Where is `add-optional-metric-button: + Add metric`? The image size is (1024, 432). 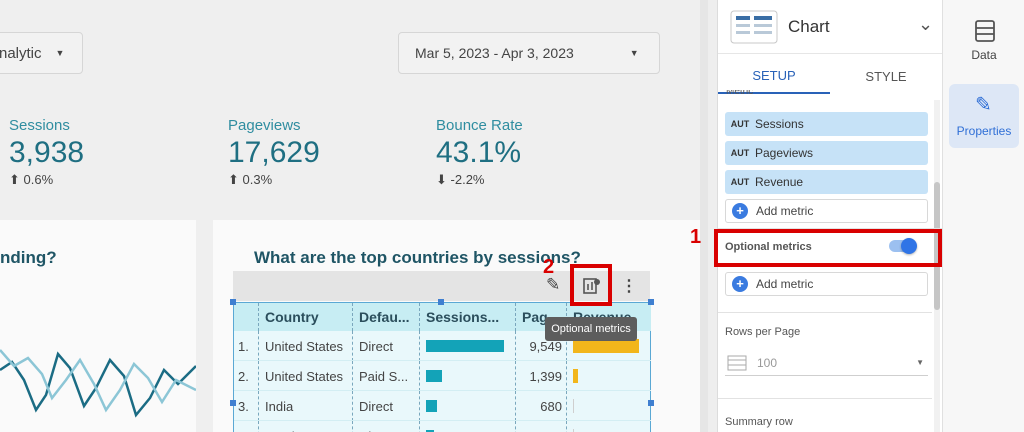
add-optional-metric-button: + Add metric is located at coordinates (826, 284).